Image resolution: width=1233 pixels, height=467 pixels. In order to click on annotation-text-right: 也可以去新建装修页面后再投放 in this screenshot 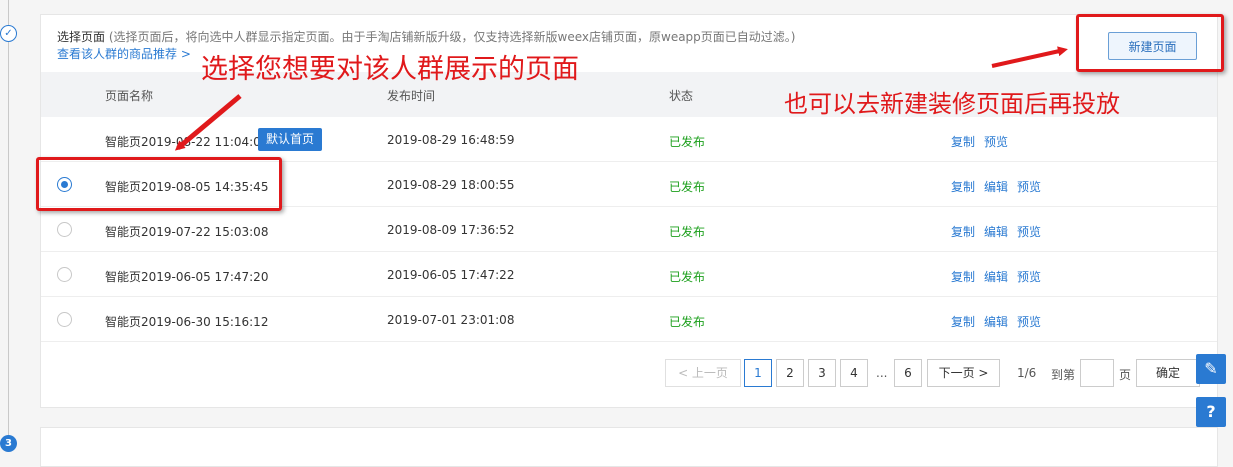, I will do `click(952, 104)`.